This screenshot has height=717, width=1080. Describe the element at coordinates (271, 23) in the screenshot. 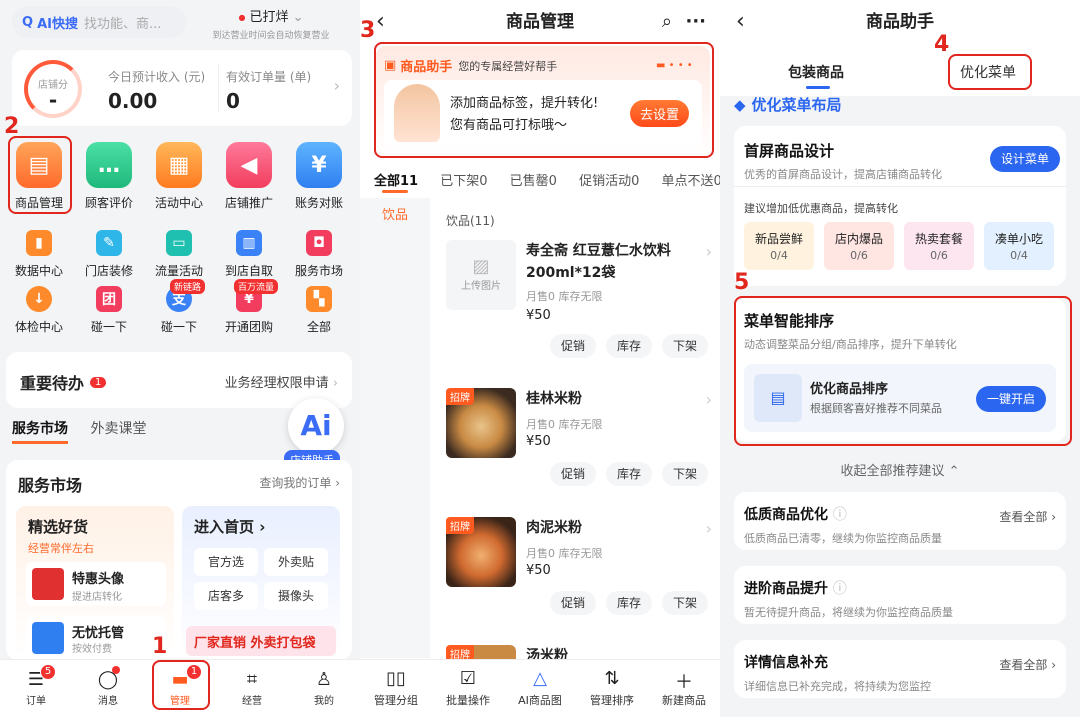

I see `store-status: 已打烊 ⌄ 到达营业时间会自动恢复营业` at that location.